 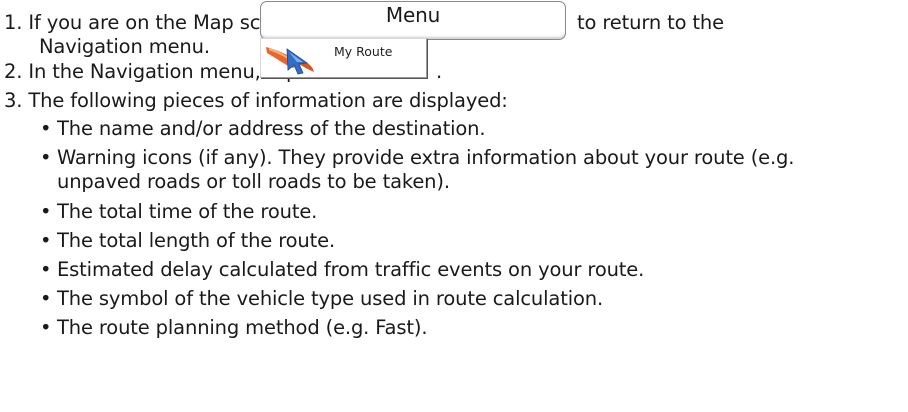 I want to click on menu-button-label: Menu, so click(x=413, y=15).